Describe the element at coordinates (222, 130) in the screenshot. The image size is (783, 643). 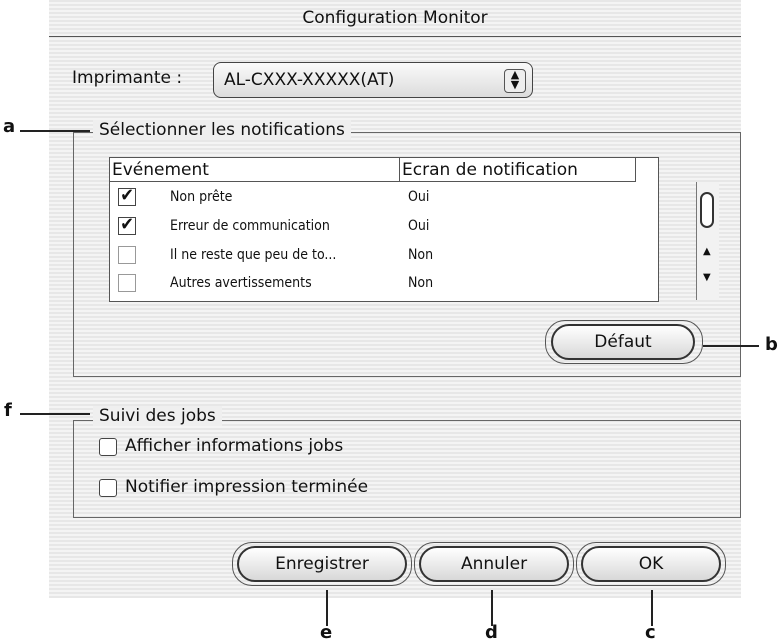
I see `notifications-group-title: Sélectionner les notifications` at that location.